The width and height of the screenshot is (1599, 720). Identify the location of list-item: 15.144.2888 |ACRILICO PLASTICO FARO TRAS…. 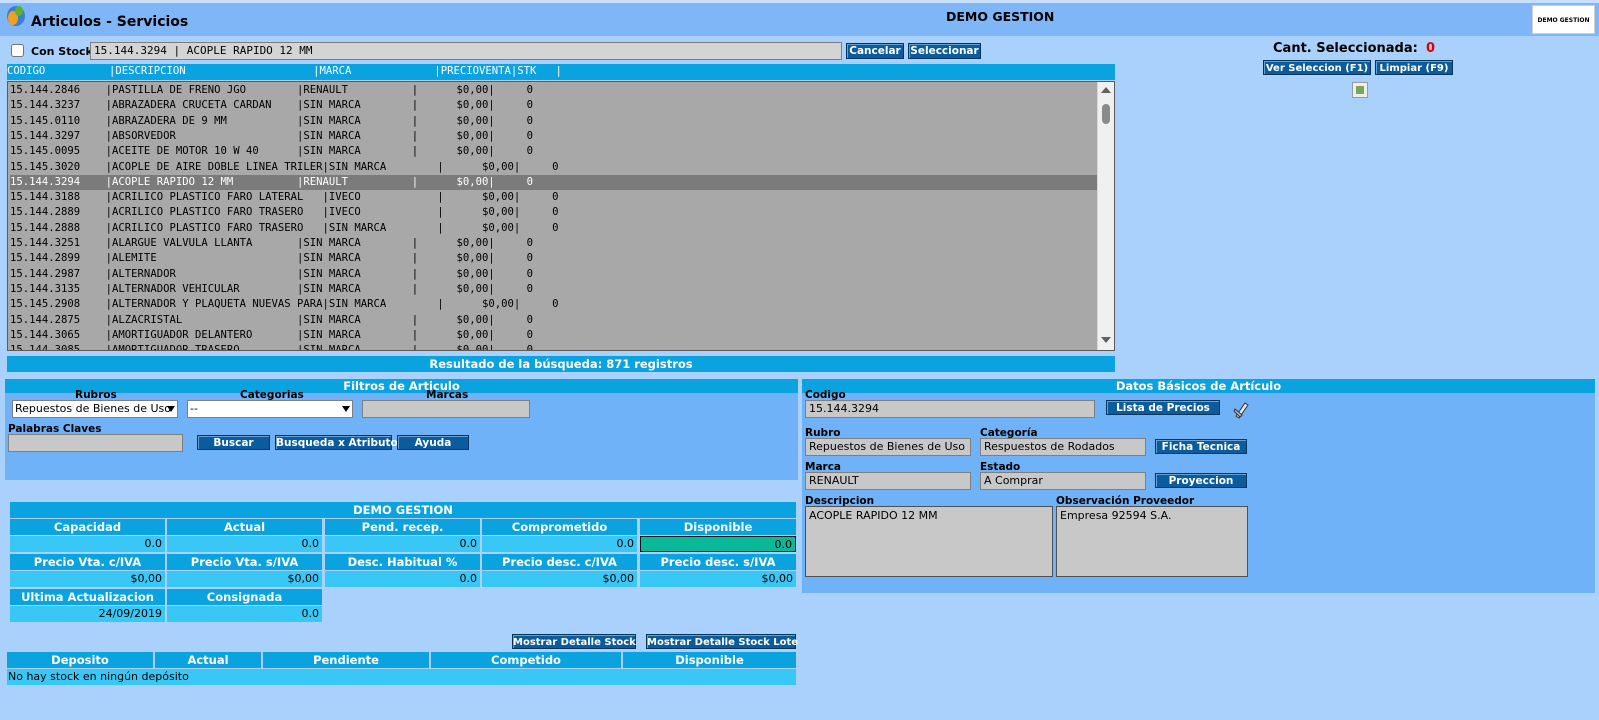
(554, 228).